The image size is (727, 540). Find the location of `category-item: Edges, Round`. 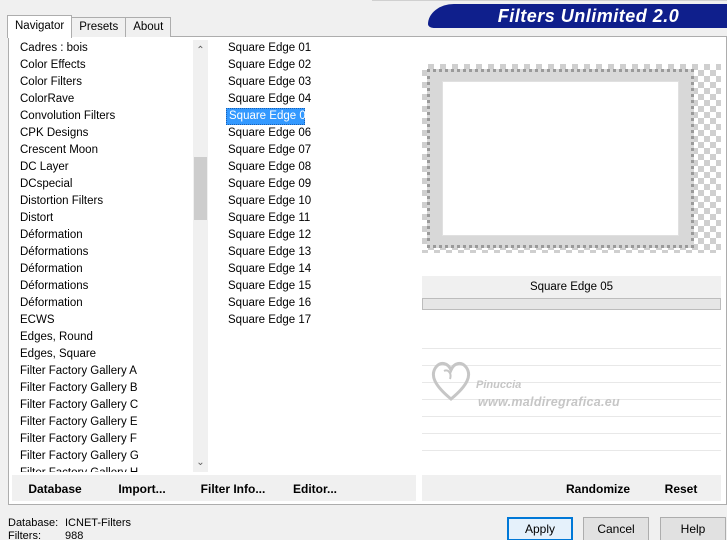

category-item: Edges, Round is located at coordinates (110, 337).